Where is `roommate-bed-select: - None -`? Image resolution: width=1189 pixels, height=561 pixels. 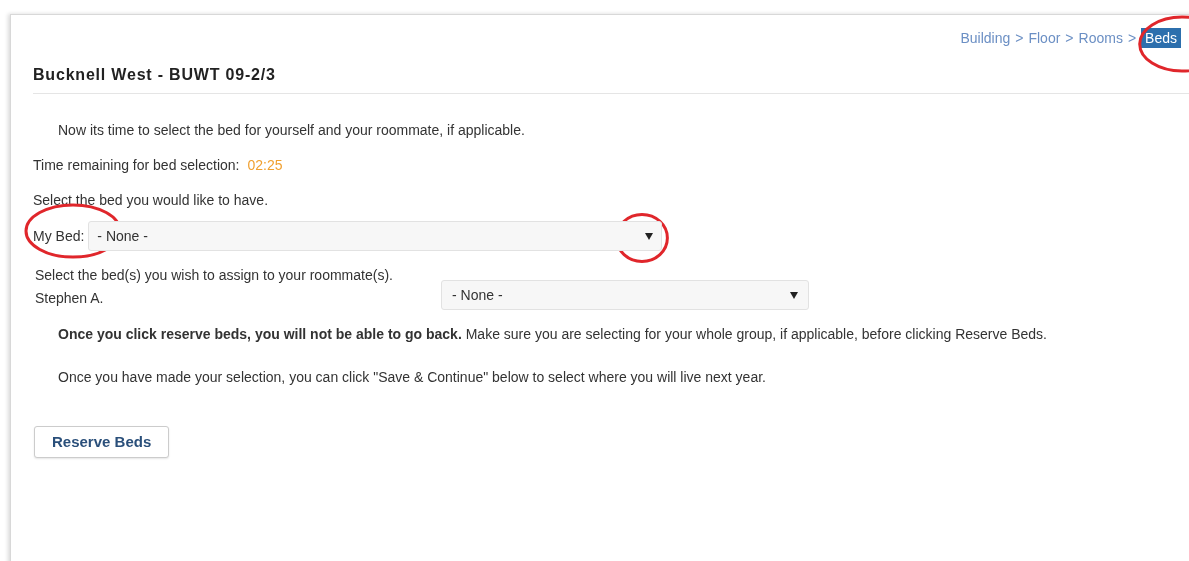 roommate-bed-select: - None - is located at coordinates (625, 295).